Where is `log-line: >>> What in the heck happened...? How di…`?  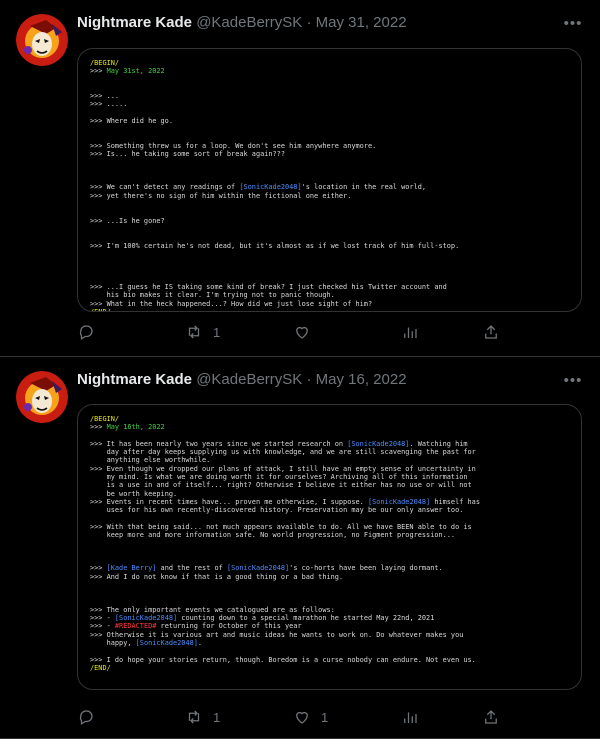
log-line: >>> What in the heck happened...? How di… is located at coordinates (329, 304).